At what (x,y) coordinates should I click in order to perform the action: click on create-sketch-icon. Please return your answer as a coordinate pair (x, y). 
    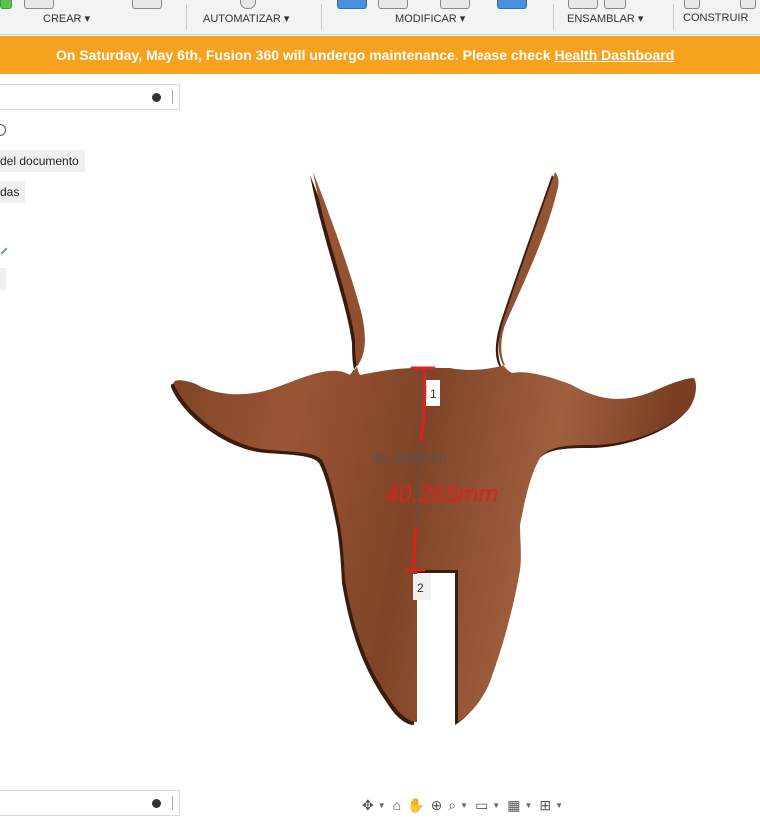
    Looking at the image, I should click on (6, 4).